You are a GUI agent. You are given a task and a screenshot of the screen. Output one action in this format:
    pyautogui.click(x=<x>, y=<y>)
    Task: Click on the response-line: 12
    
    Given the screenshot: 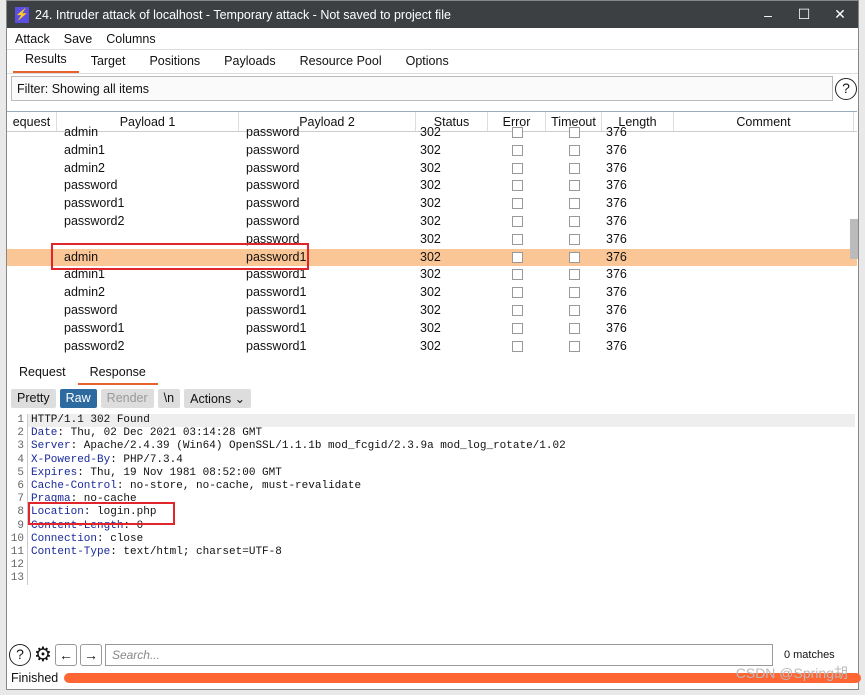 What is the action you would take?
    pyautogui.click(x=431, y=566)
    